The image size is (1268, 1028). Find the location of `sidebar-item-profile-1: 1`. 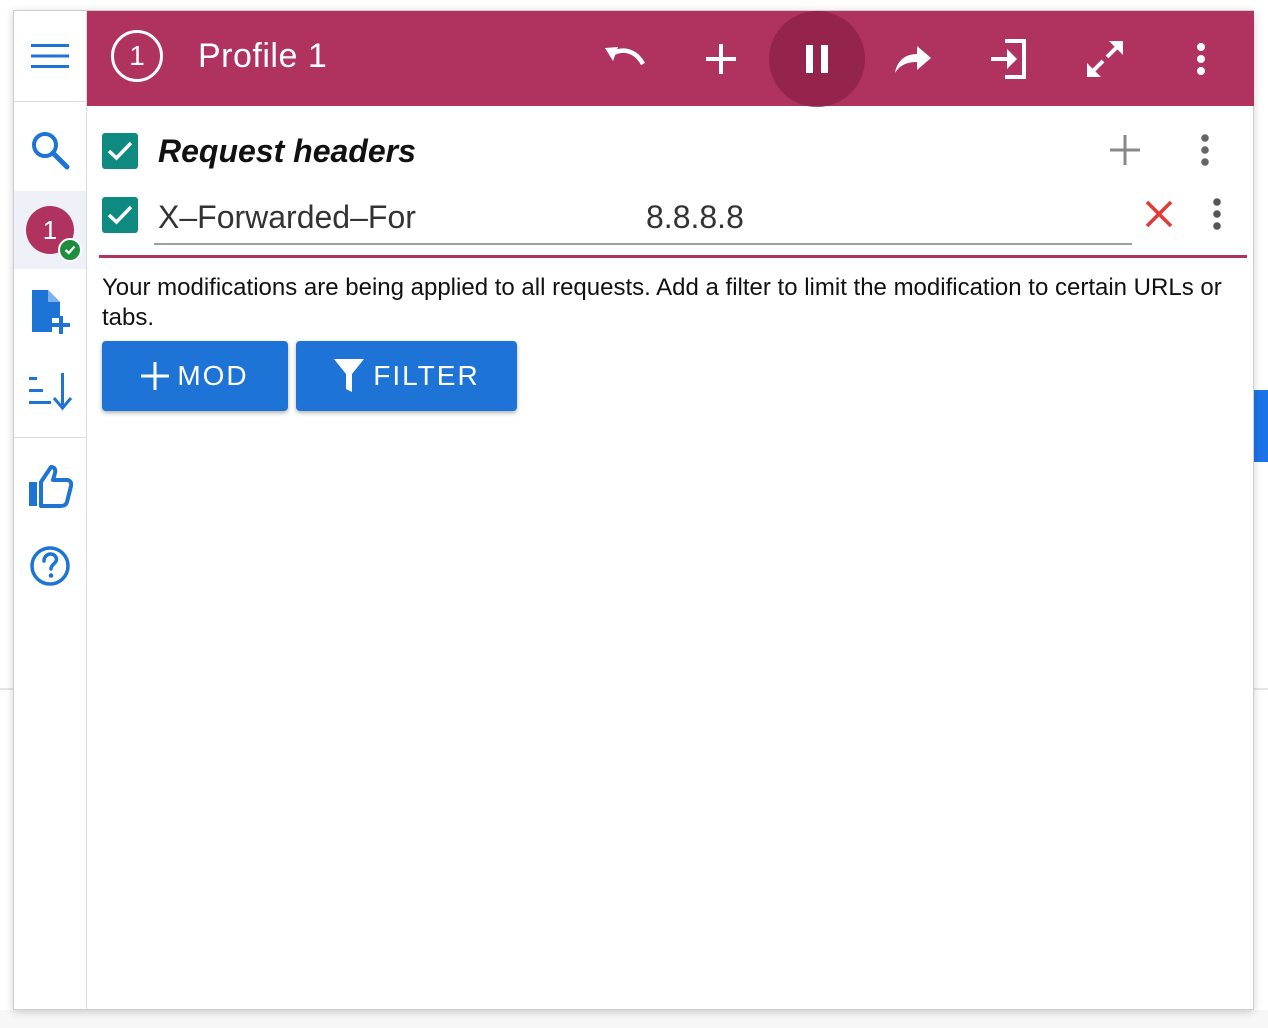

sidebar-item-profile-1: 1 is located at coordinates (50, 230).